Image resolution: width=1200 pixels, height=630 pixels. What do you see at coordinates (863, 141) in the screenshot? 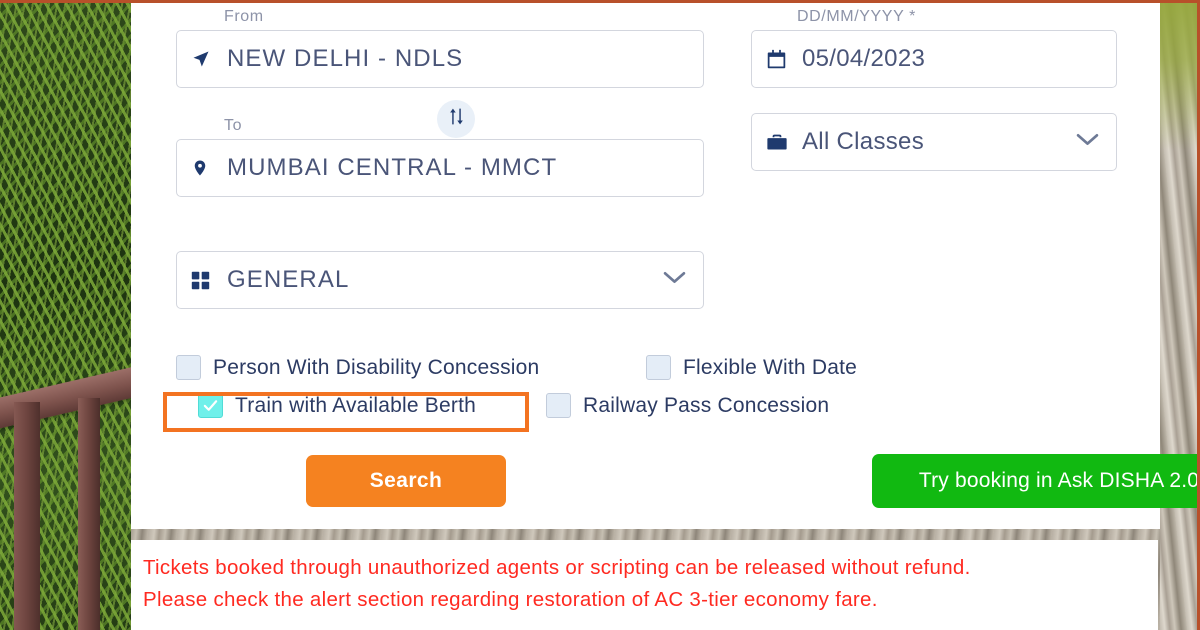
I see `travel-class-value: All Classes` at bounding box center [863, 141].